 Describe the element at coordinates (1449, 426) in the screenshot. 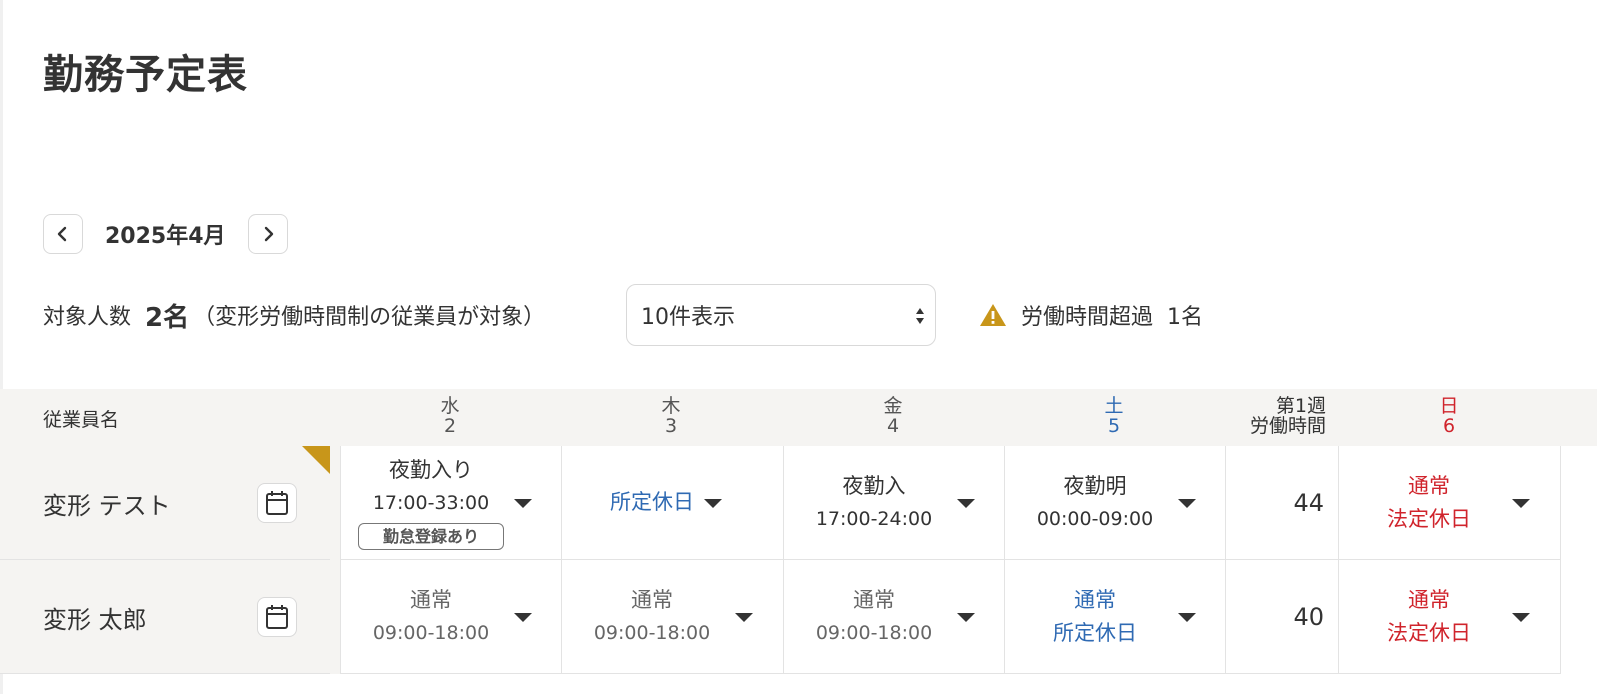

I see `date-label: 6` at that location.